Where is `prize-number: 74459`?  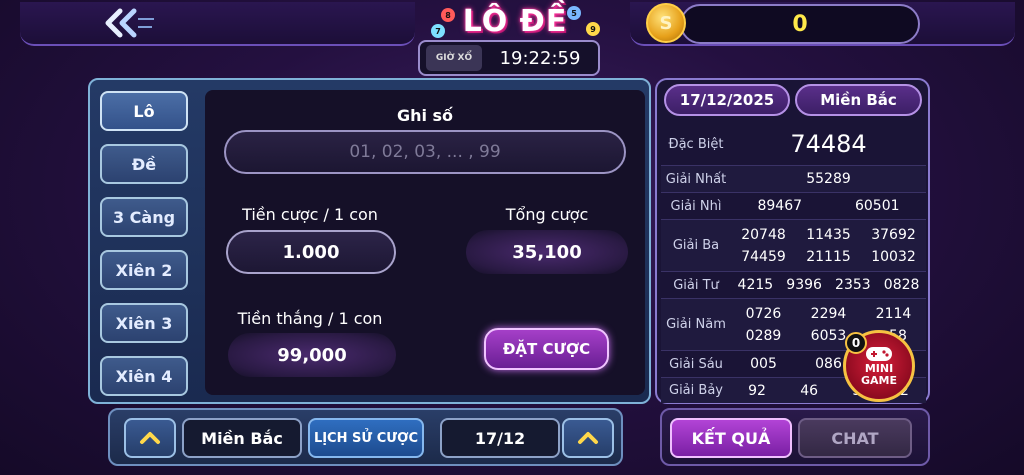 prize-number: 74459 is located at coordinates (763, 256).